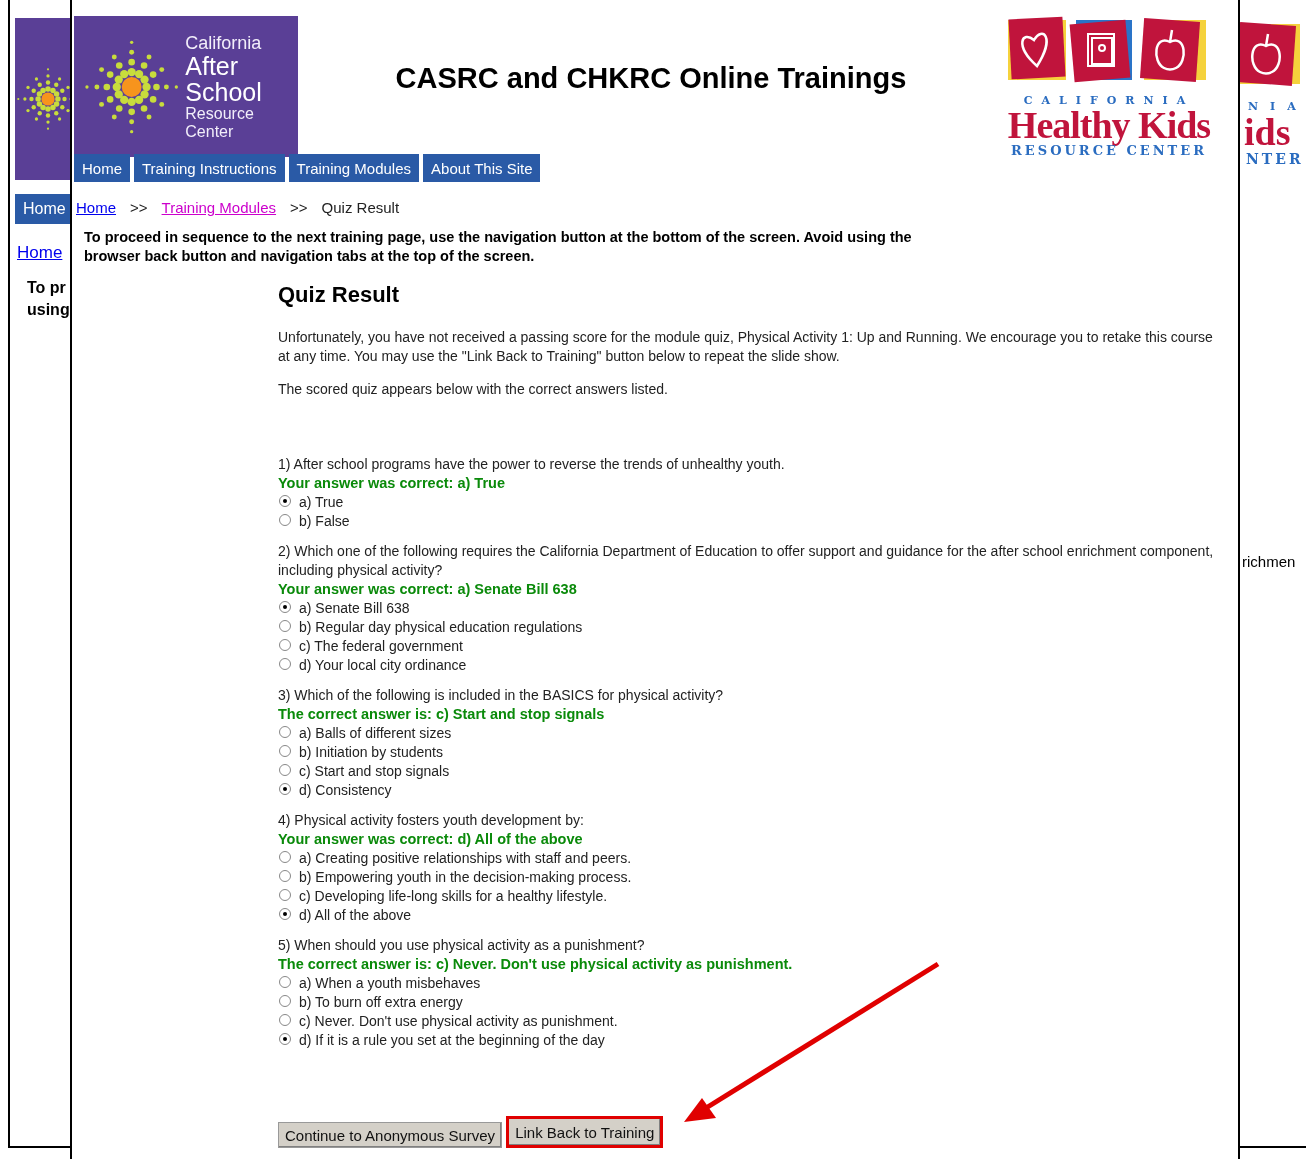  What do you see at coordinates (465, 877) in the screenshot?
I see `option-label: b) Empowering youth in the decision-making process.` at bounding box center [465, 877].